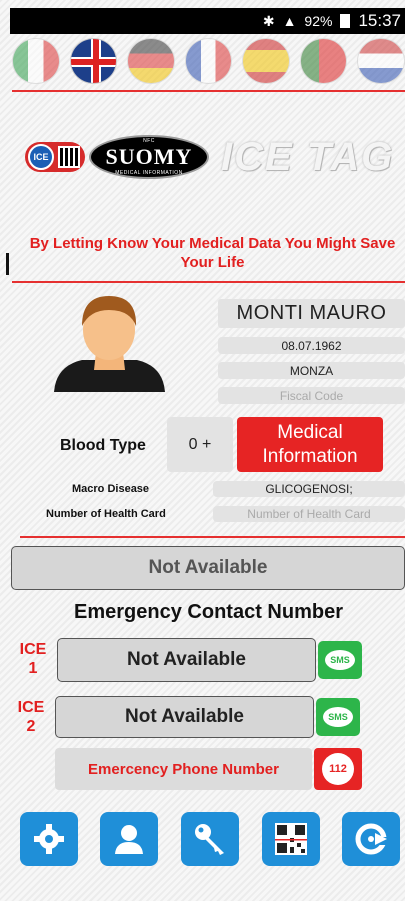 The width and height of the screenshot is (405, 901). I want to click on patient-name: MONTI MAURO, so click(311, 313).